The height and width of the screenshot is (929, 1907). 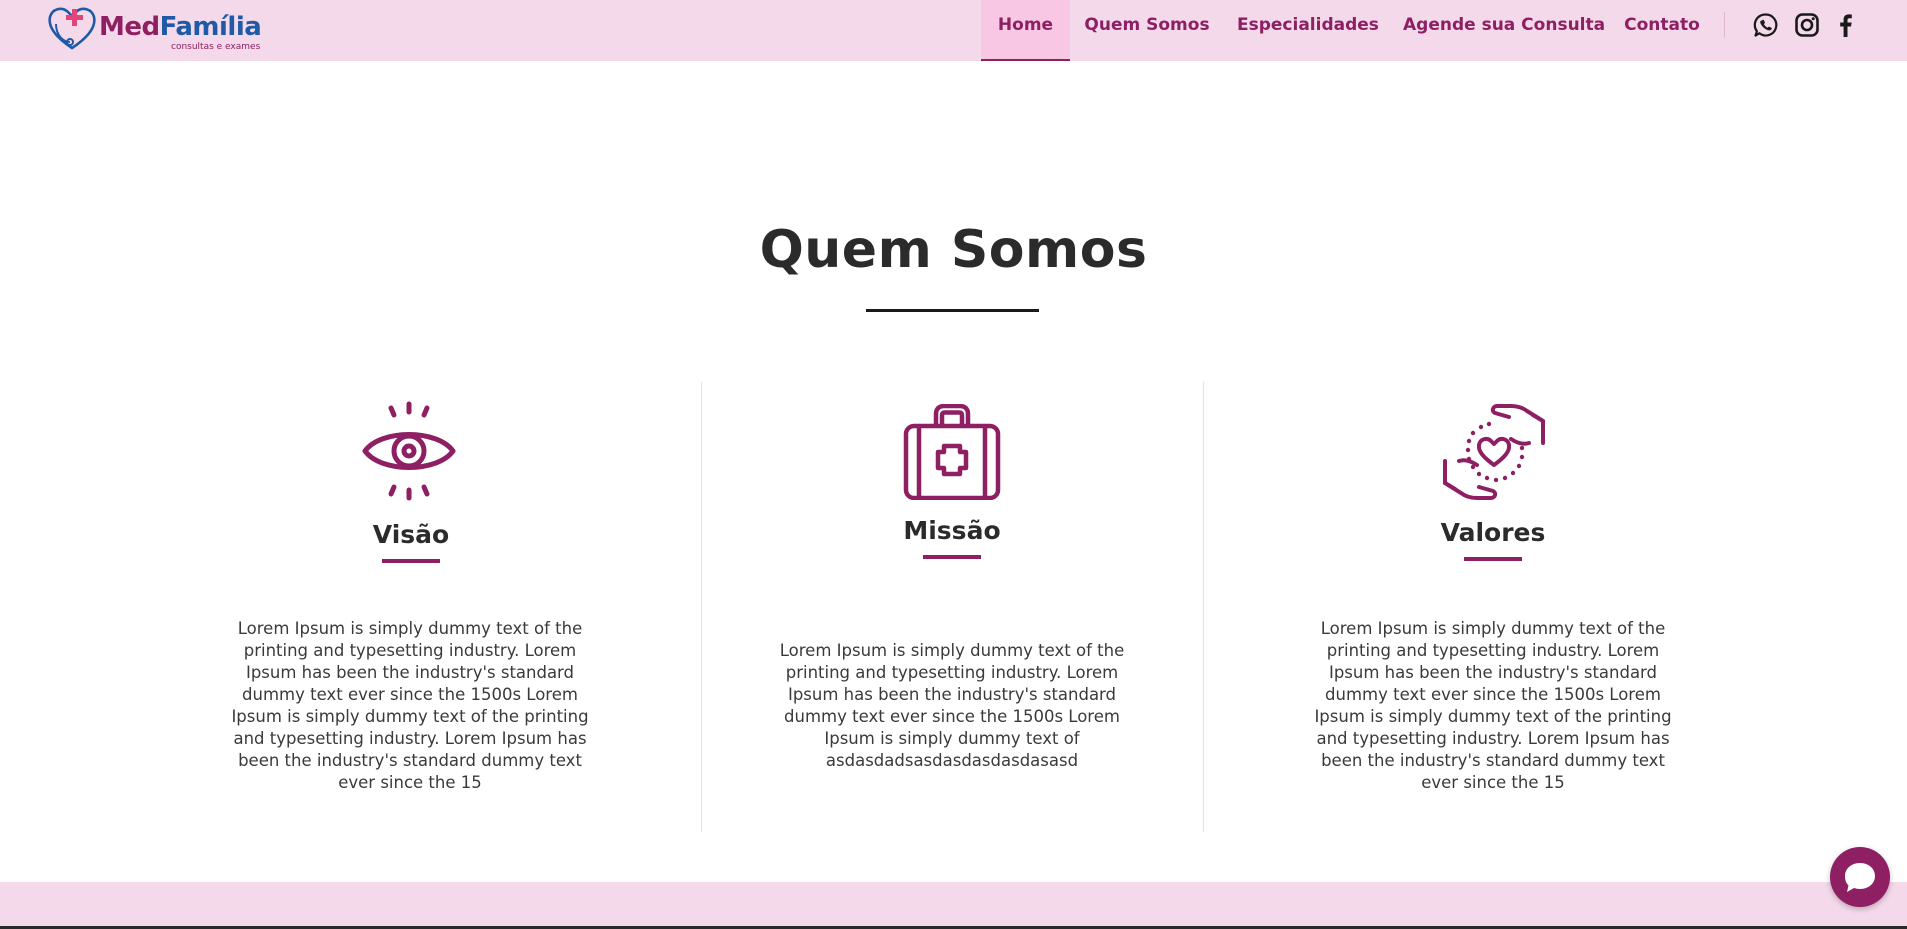 What do you see at coordinates (1308, 30) in the screenshot?
I see `nav-especialidades: Especialidades` at bounding box center [1308, 30].